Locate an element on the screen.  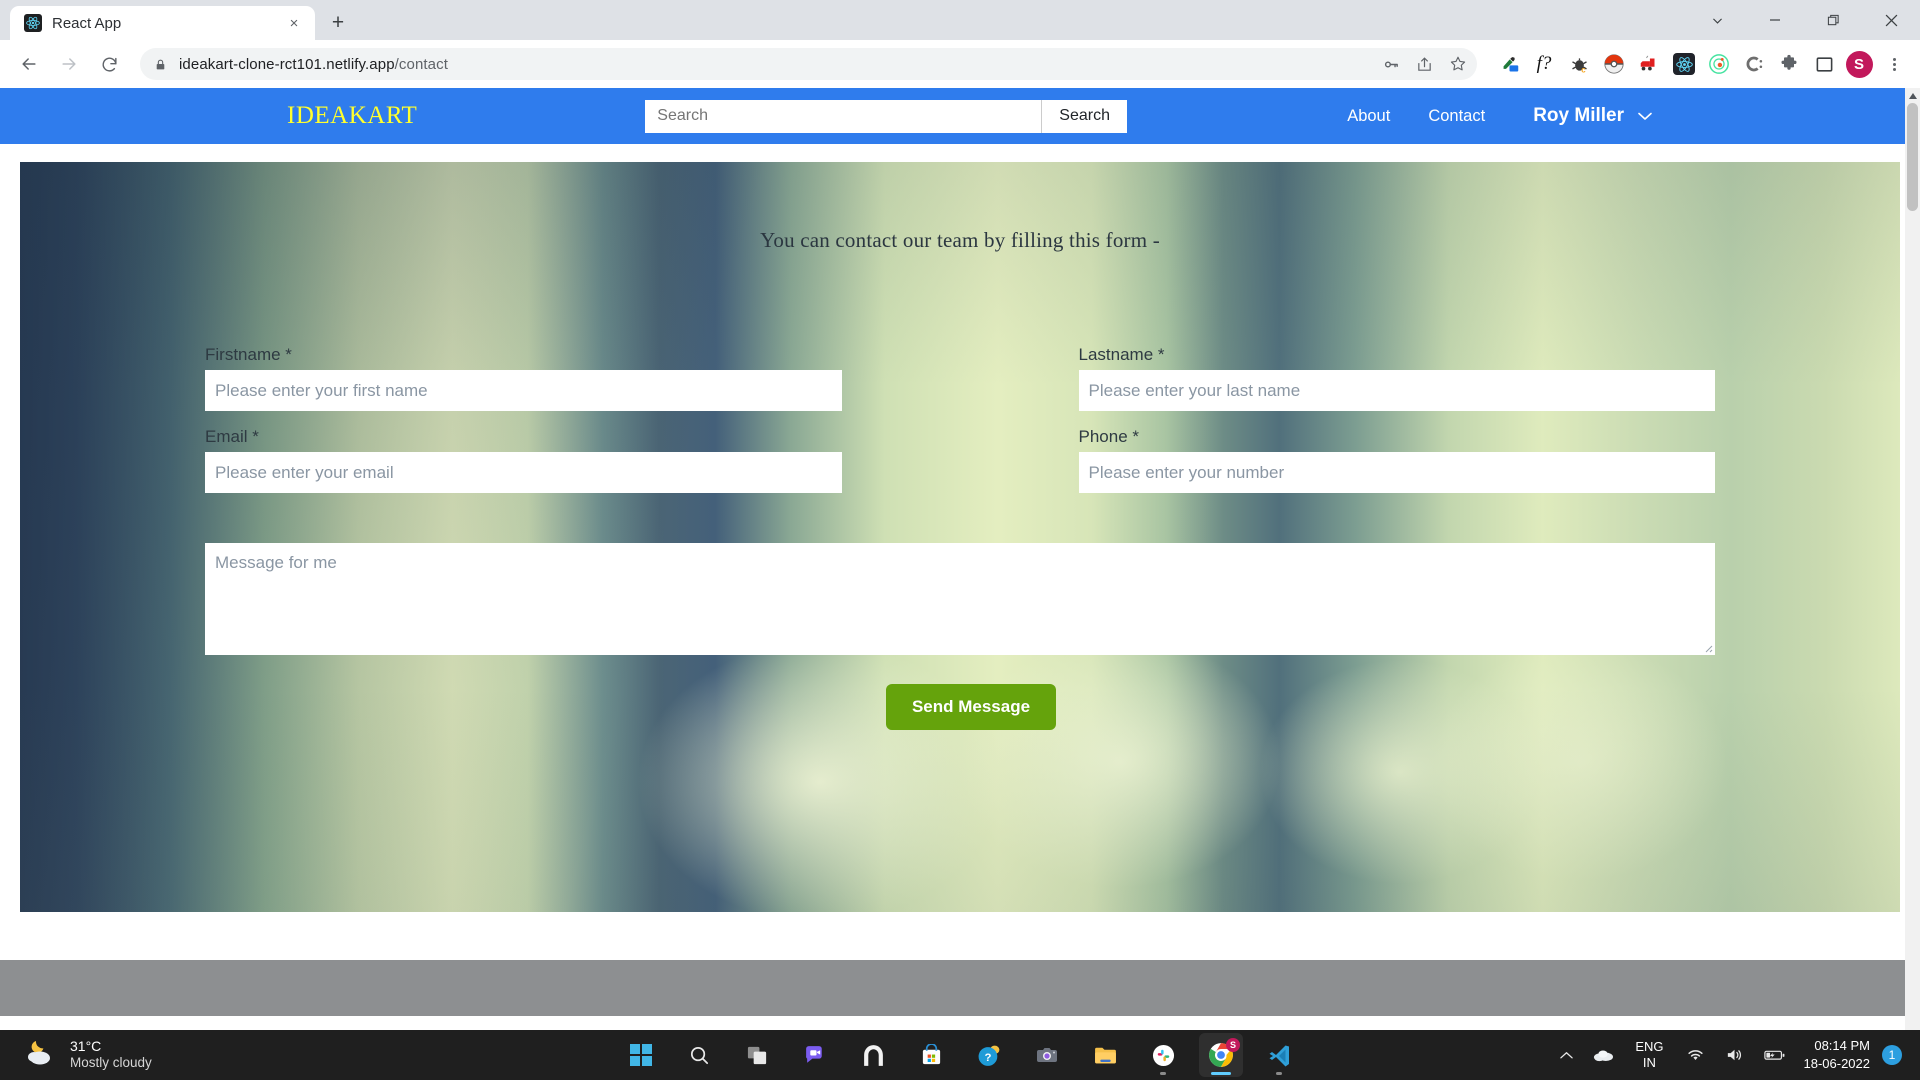
user-name: Roy Miller is located at coordinates (1578, 115).